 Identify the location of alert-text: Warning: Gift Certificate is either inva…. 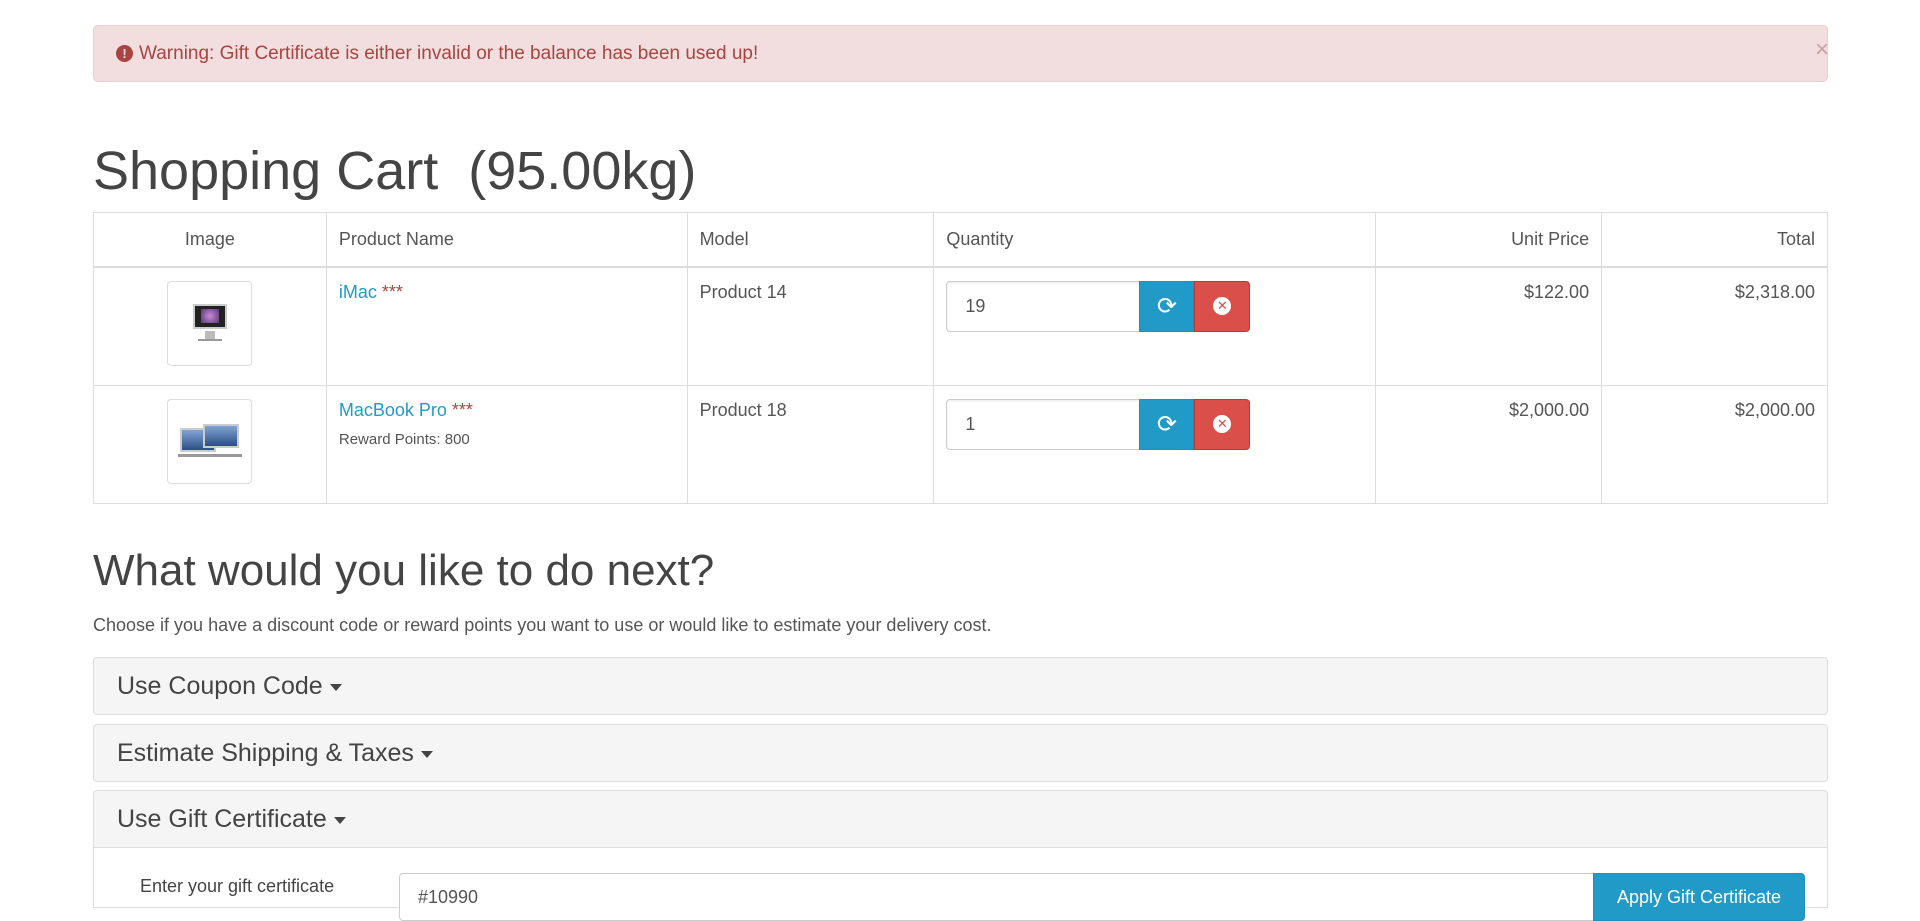
(449, 53).